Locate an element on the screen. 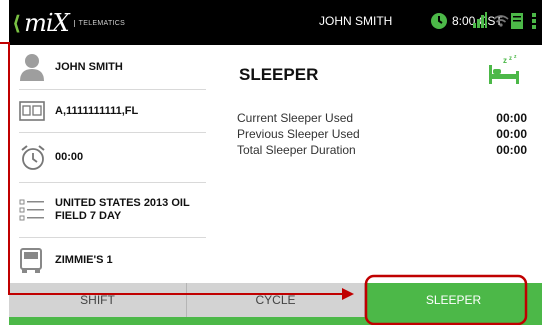 Image resolution: width=542 pixels, height=325 pixels. tab-cycle: CYCLE is located at coordinates (276, 300).